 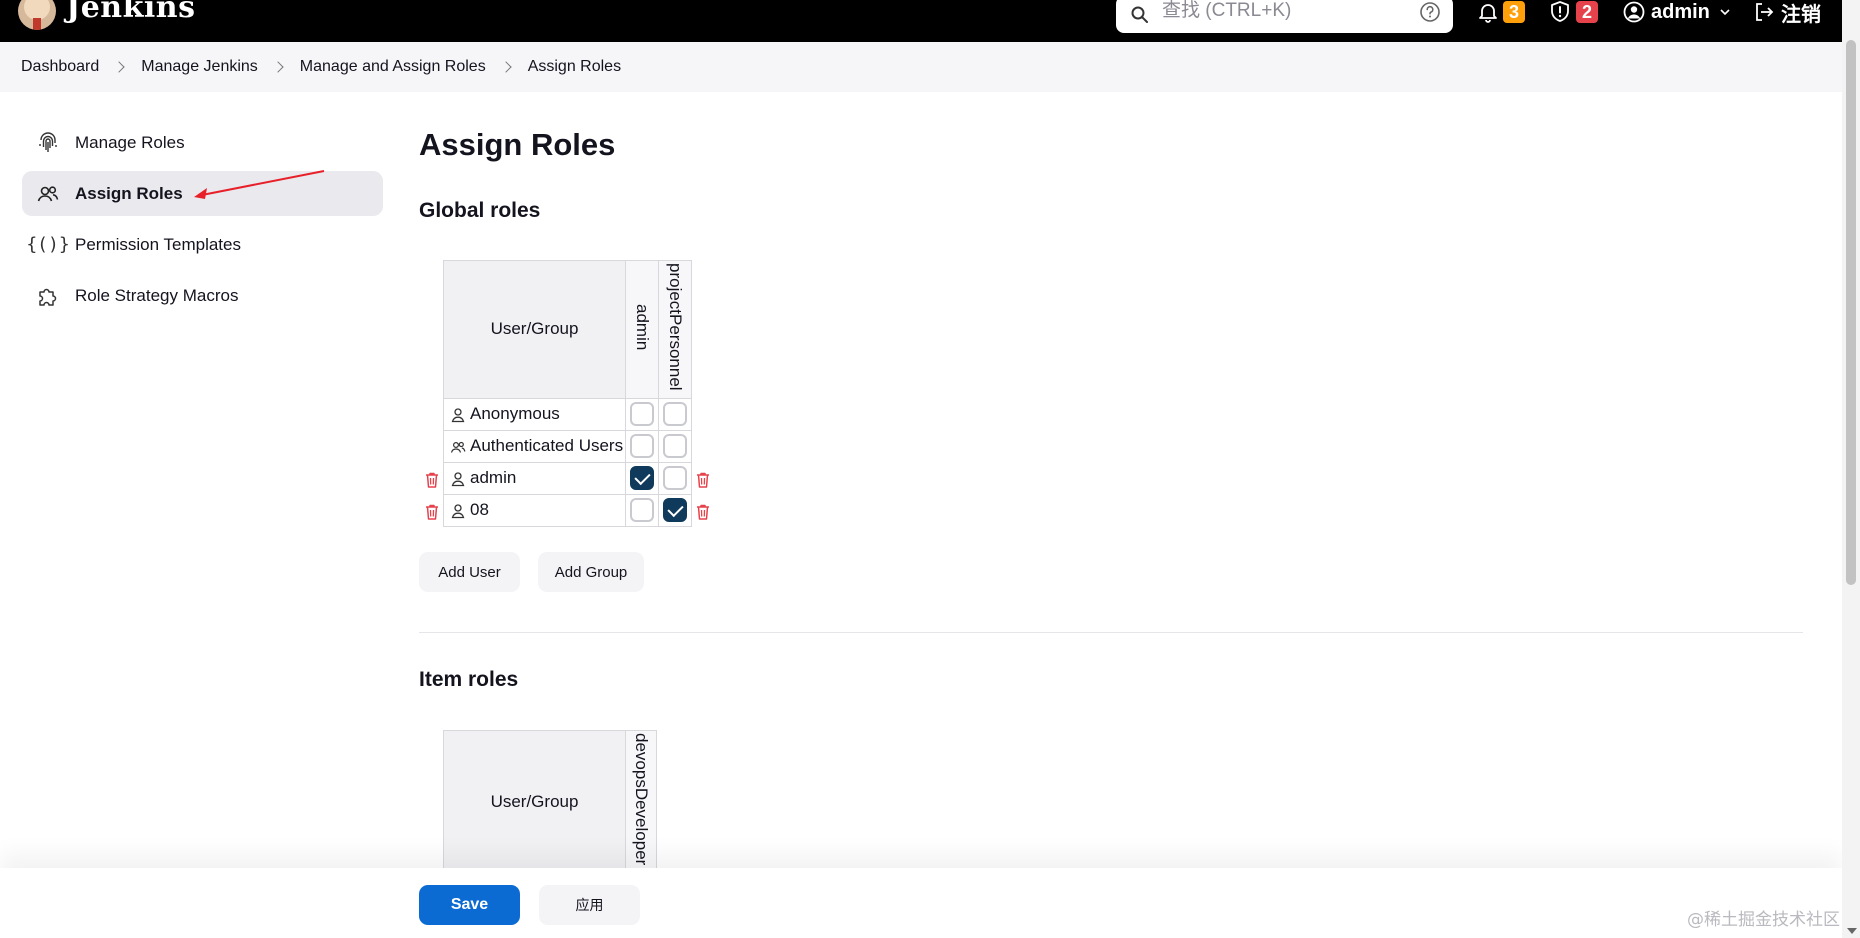 I want to click on puzzle-icon, so click(x=48, y=296).